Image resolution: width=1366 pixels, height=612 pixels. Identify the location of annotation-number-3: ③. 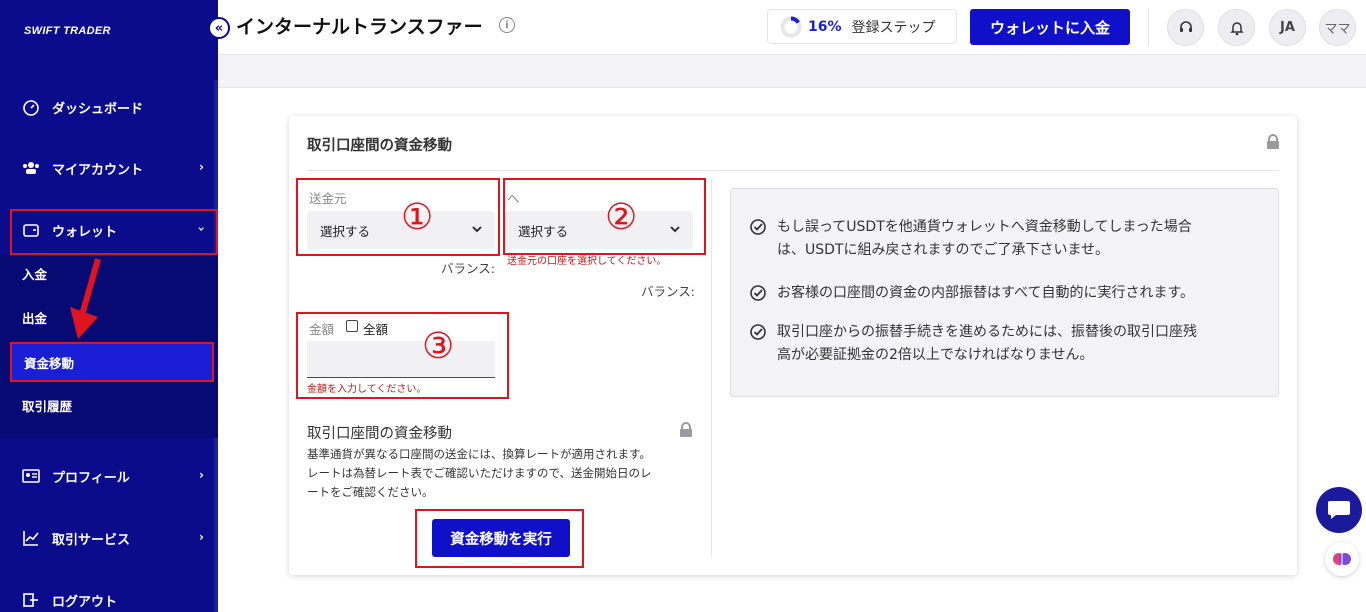
(438, 346).